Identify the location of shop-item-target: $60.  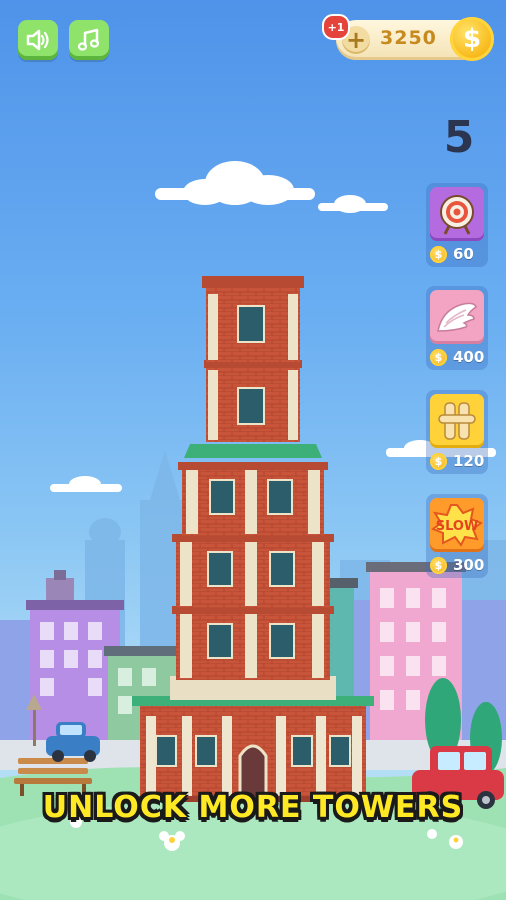
(457, 225).